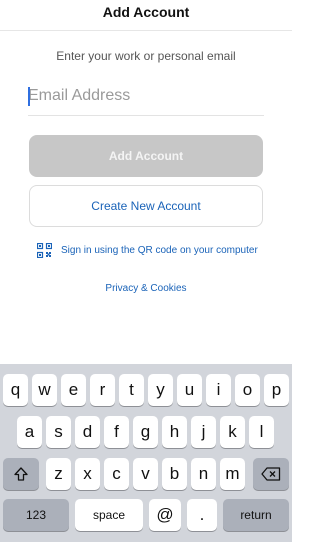 This screenshot has width=320, height=542. I want to click on key-o: o, so click(247, 390).